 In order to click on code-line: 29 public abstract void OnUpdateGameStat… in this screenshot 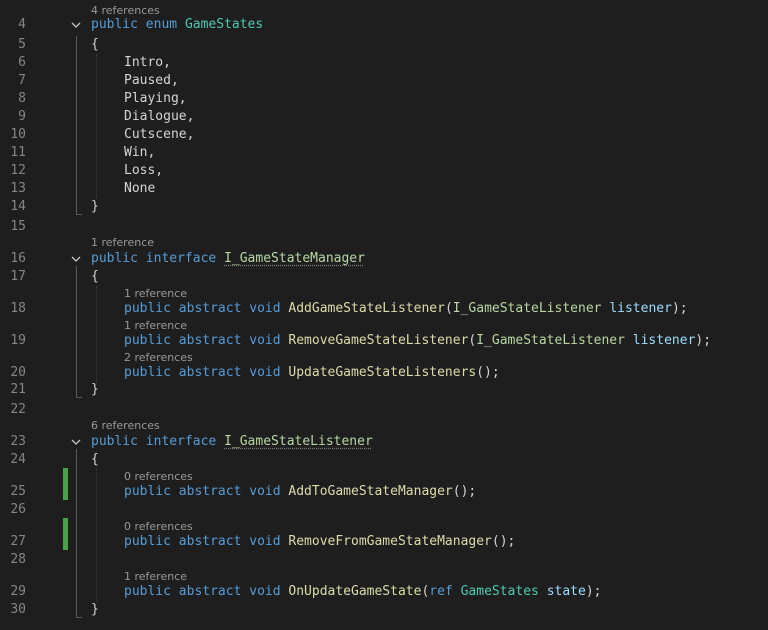, I will do `click(384, 592)`.